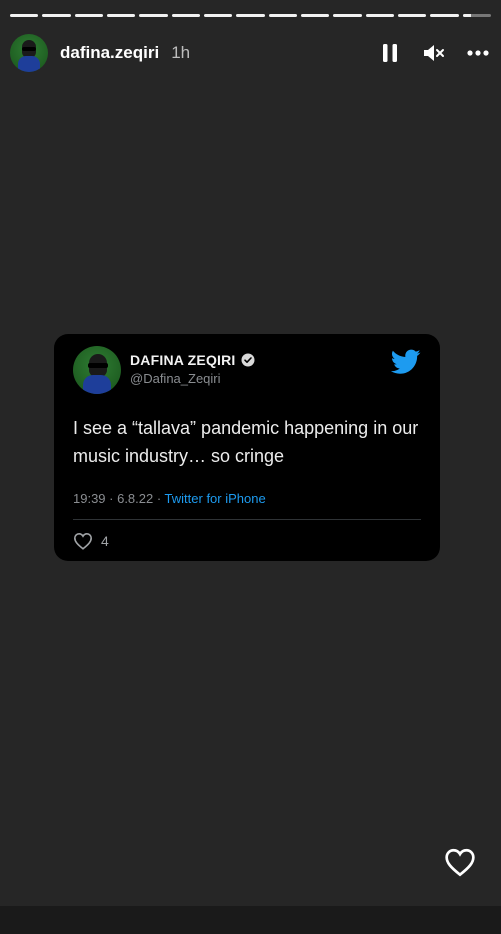  I want to click on story-progress-bar, so click(250, 15).